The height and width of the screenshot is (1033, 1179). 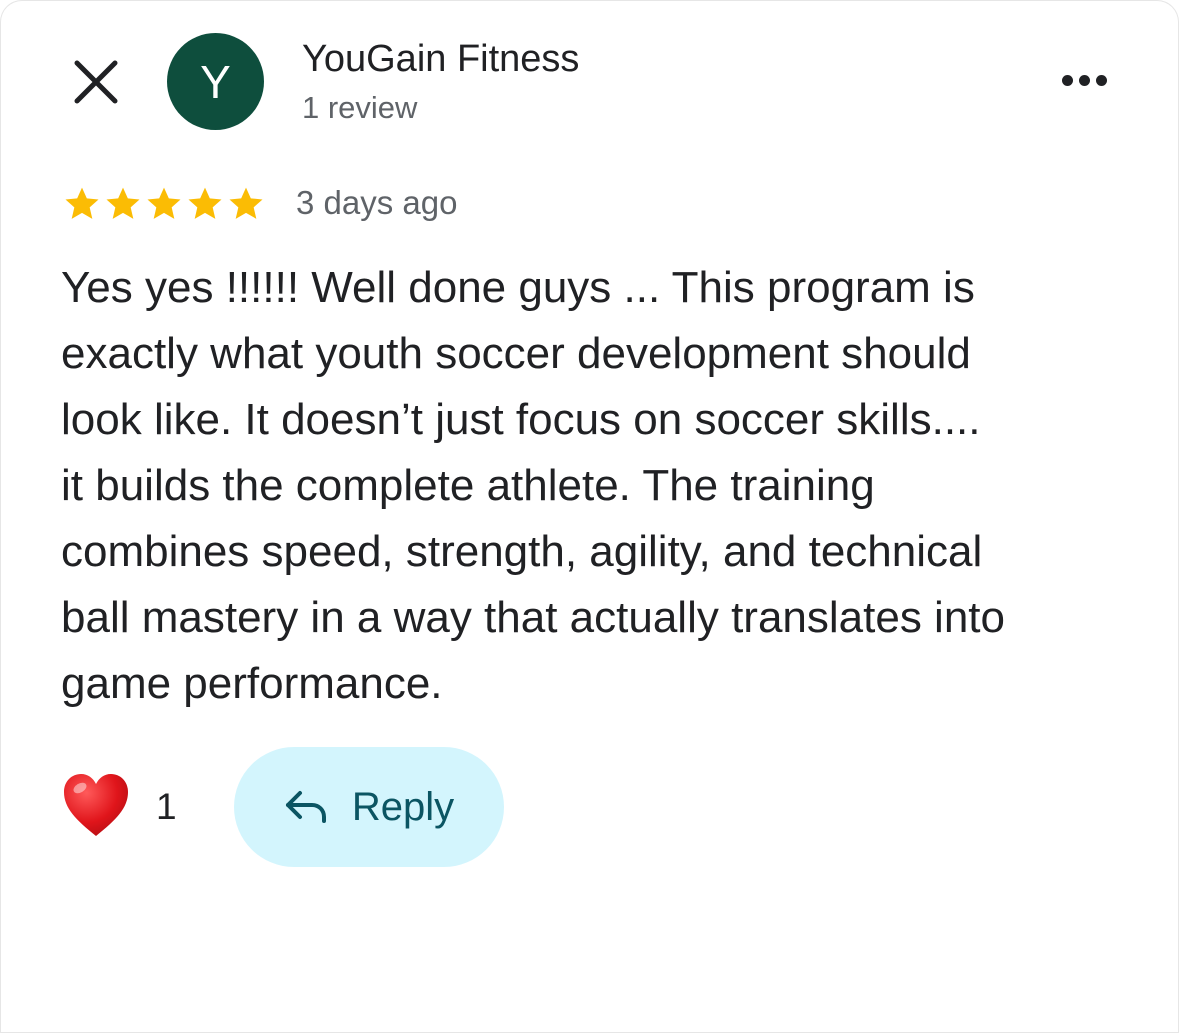 I want to click on more-horizontal-icon, so click(x=1067, y=80).